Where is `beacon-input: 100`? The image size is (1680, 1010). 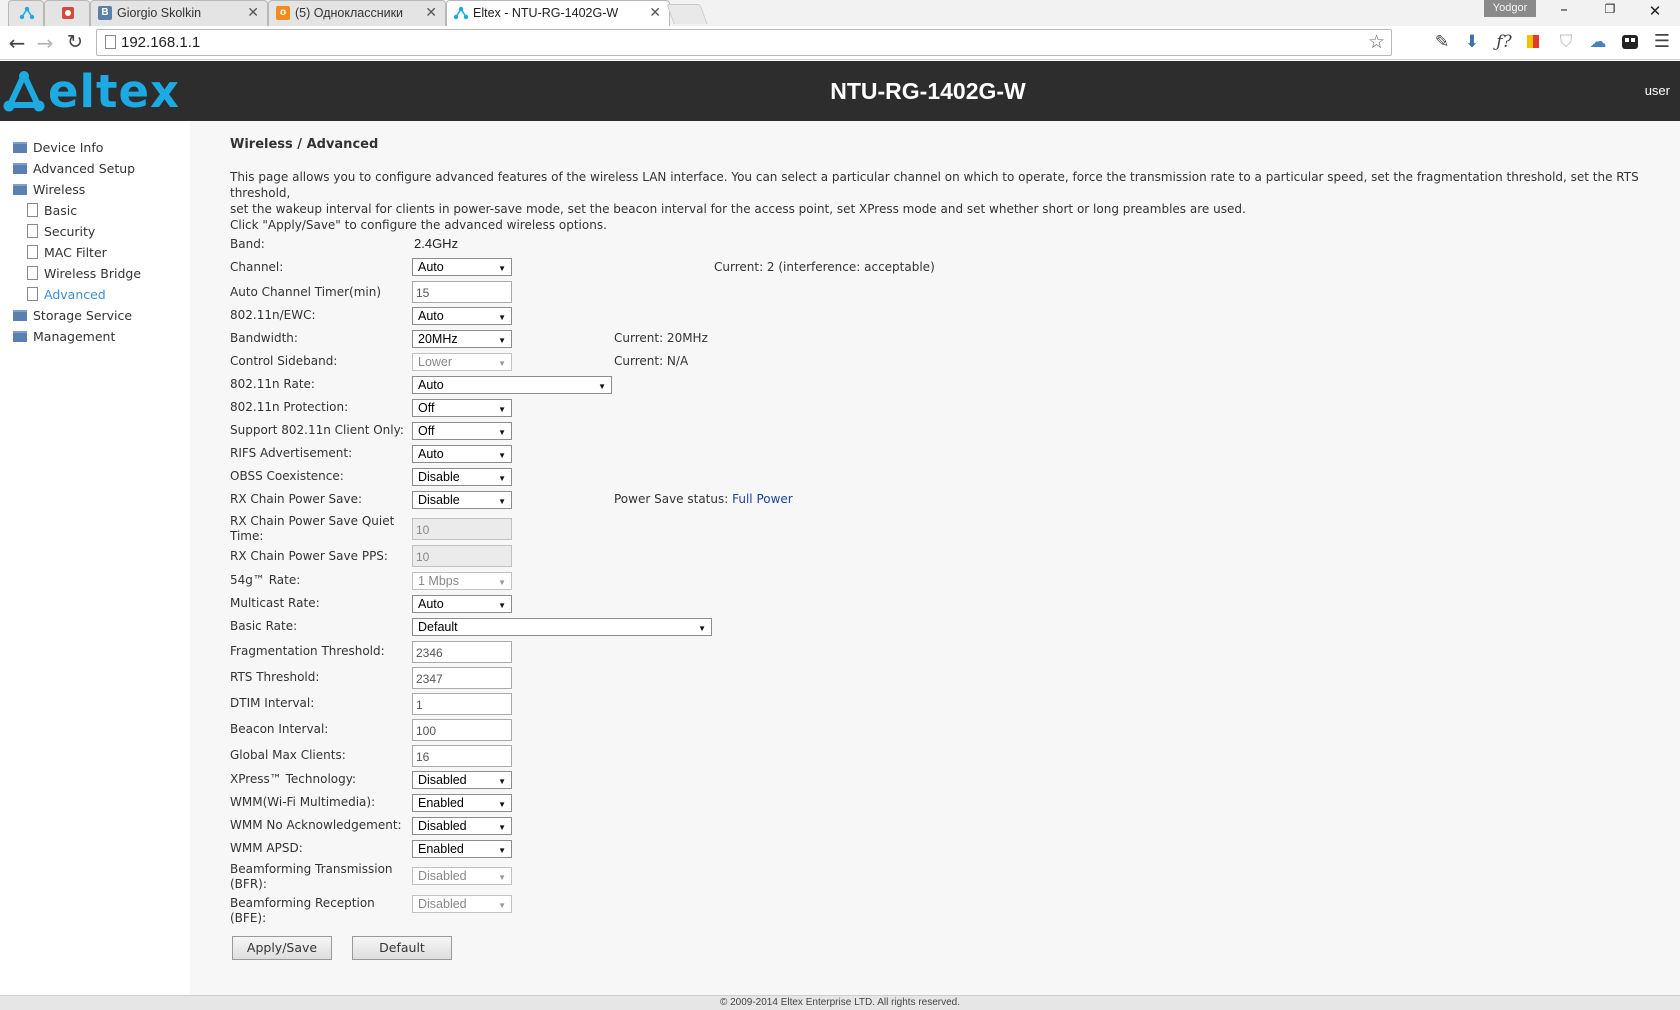
beacon-input: 100 is located at coordinates (462, 730).